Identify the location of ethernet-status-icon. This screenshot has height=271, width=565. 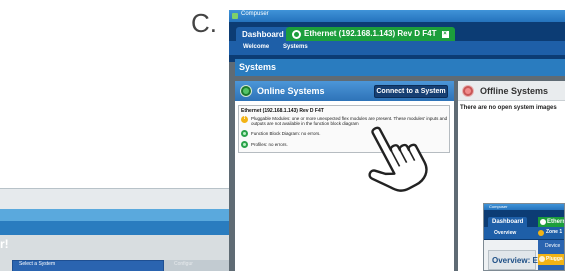
(296, 34).